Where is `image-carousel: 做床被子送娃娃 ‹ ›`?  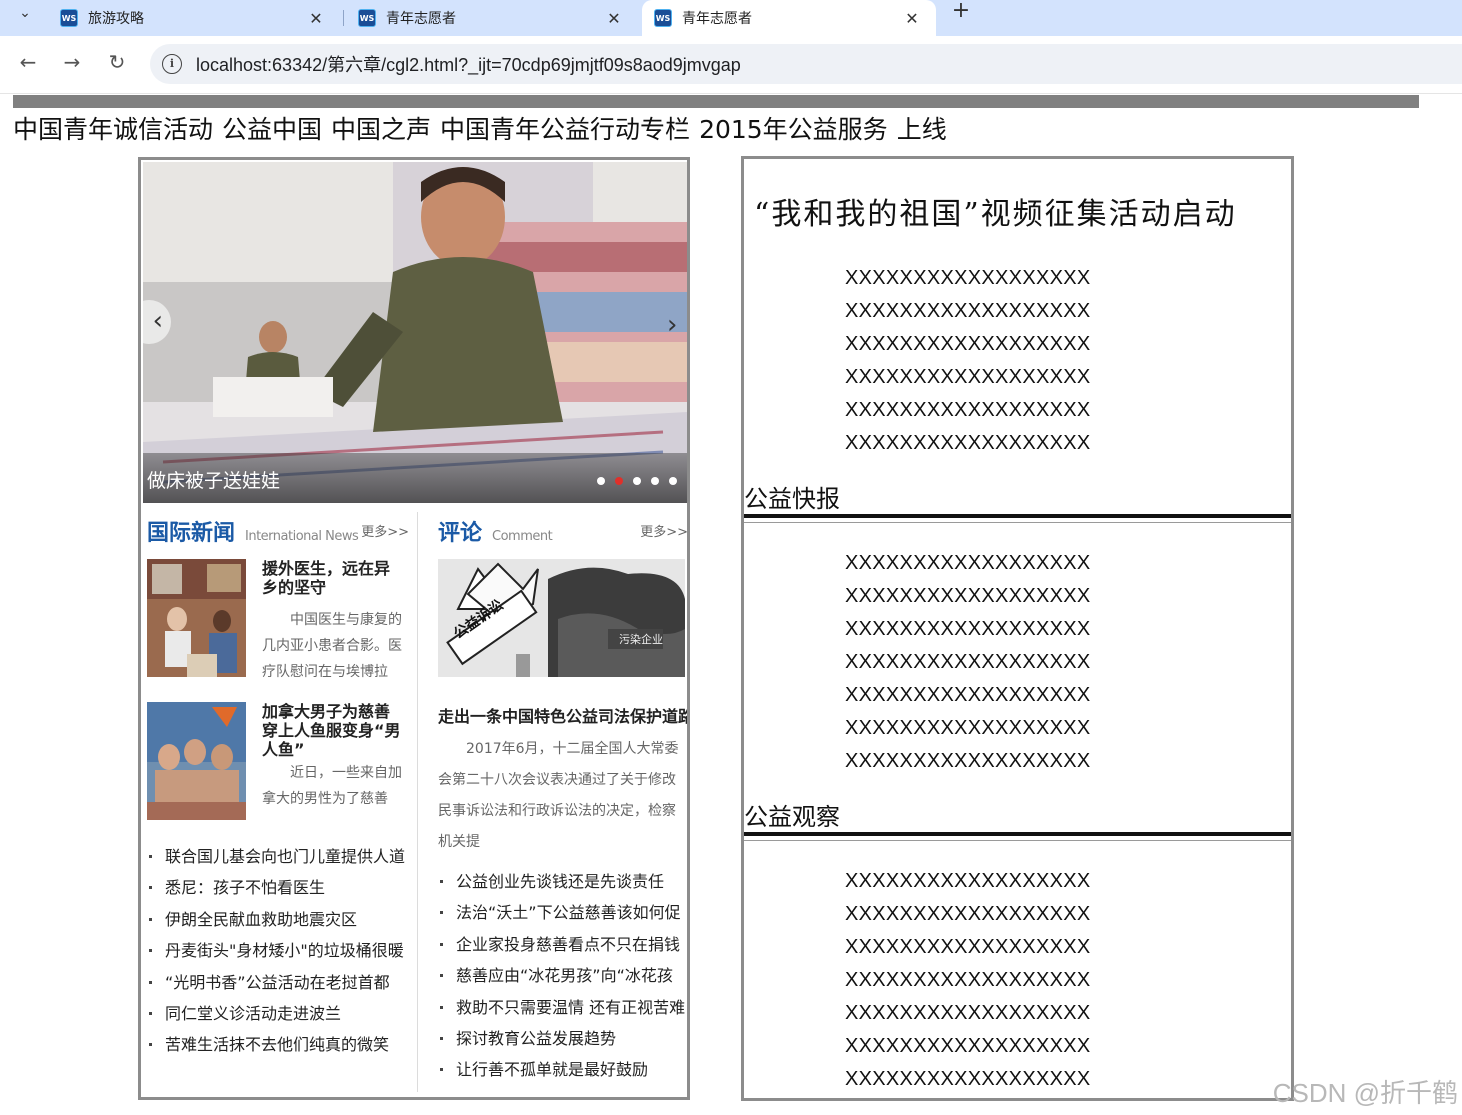 image-carousel: 做床被子送娃娃 ‹ › is located at coordinates (415, 332).